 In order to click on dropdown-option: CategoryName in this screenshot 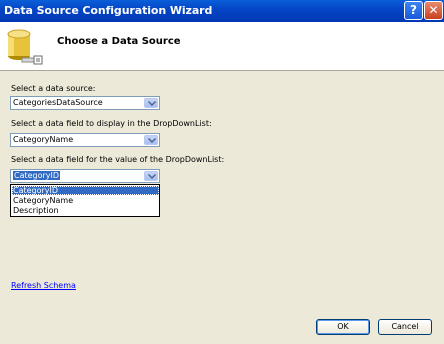, I will do `click(85, 200)`.